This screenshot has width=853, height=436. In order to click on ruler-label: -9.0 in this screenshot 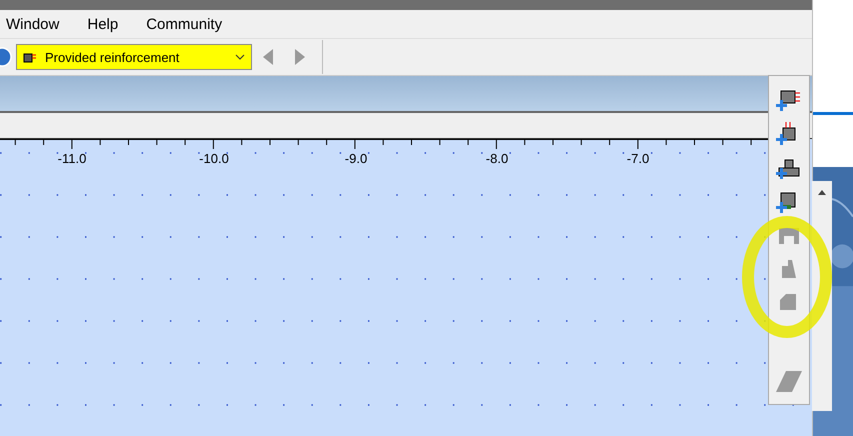, I will do `click(356, 158)`.